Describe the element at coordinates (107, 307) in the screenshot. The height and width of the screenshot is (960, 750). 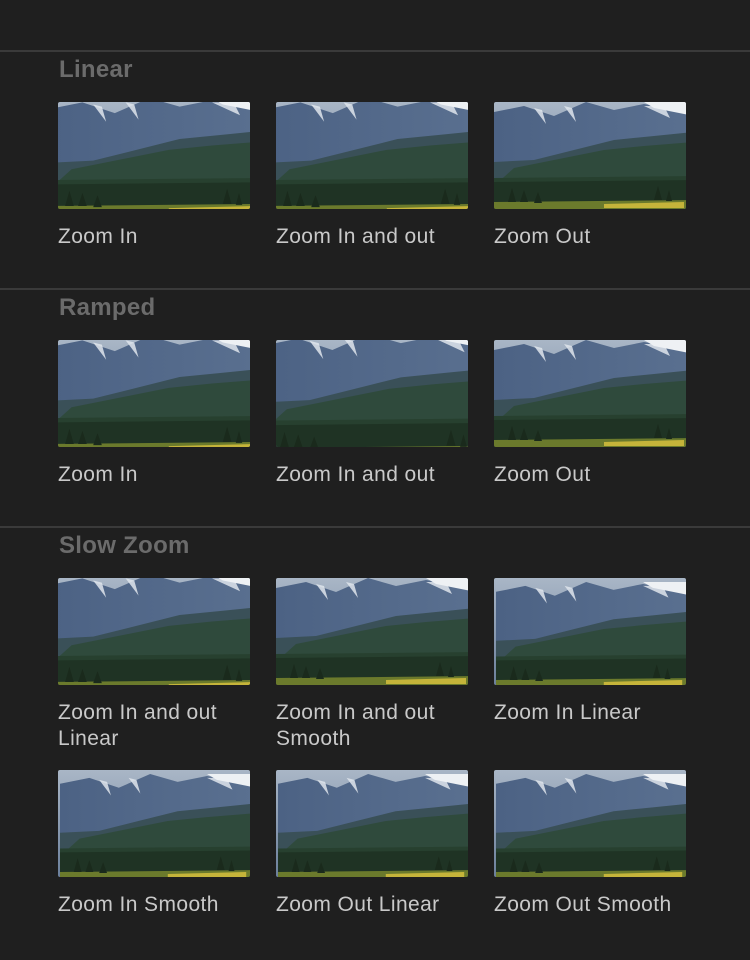
I see `section-title-ramped: Ramped` at that location.